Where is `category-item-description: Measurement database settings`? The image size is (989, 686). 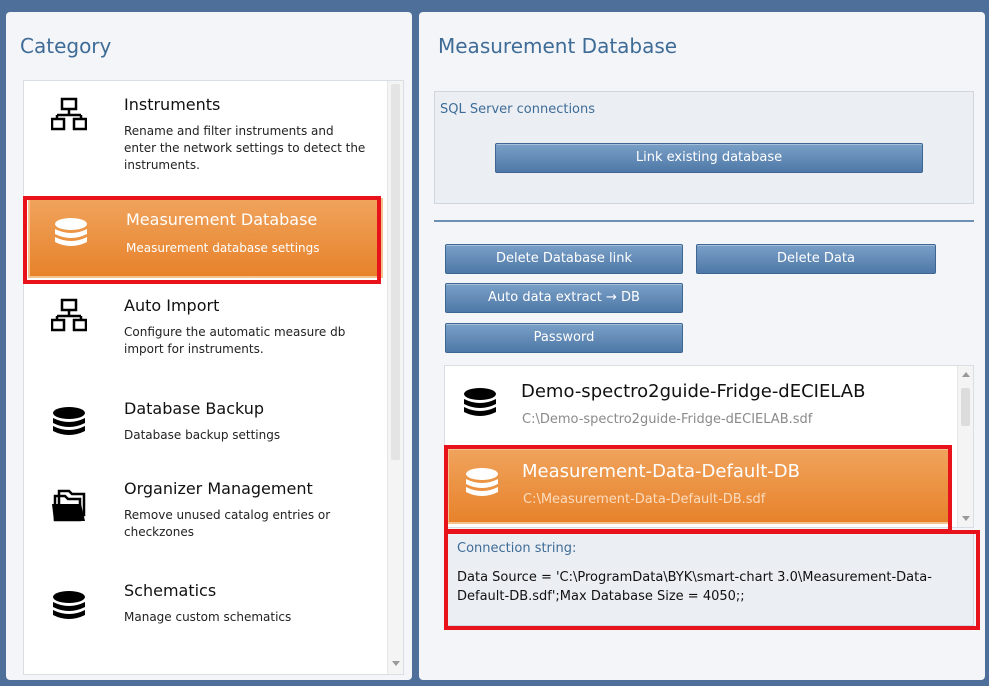 category-item-description: Measurement database settings is located at coordinates (223, 248).